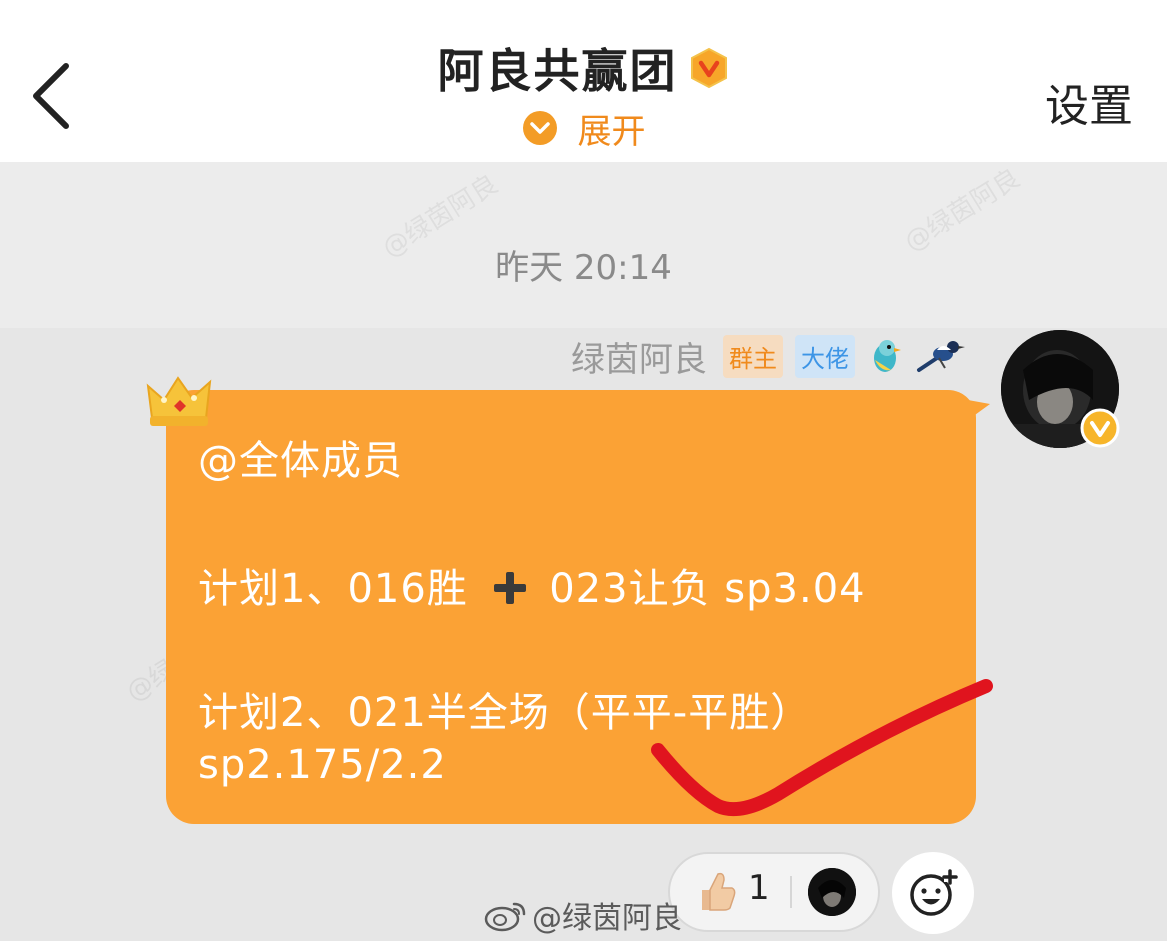 This screenshot has width=1167, height=941. Describe the element at coordinates (719, 891) in the screenshot. I see `thumbs-up-icon` at that location.